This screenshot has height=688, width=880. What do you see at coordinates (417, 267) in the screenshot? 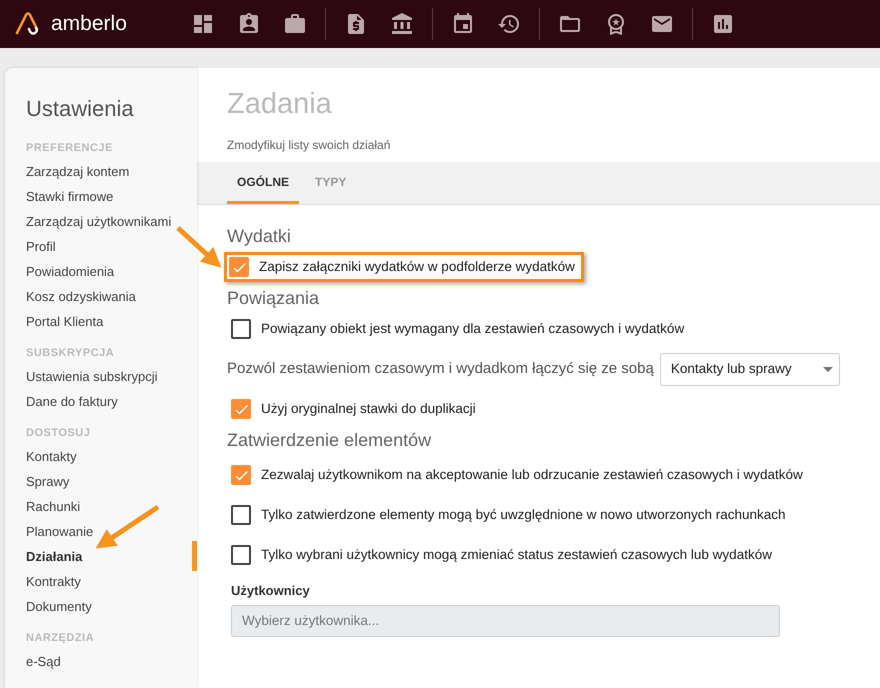
I see `checkbox-label: Zapisz załączniki wydatków w podfolderze wydatków` at bounding box center [417, 267].